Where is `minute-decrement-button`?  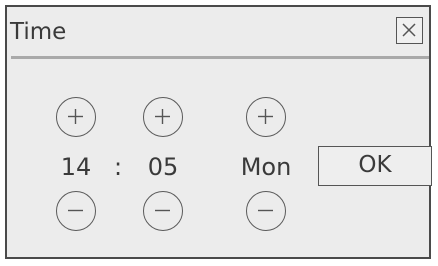
minute-decrement-button is located at coordinates (163, 211).